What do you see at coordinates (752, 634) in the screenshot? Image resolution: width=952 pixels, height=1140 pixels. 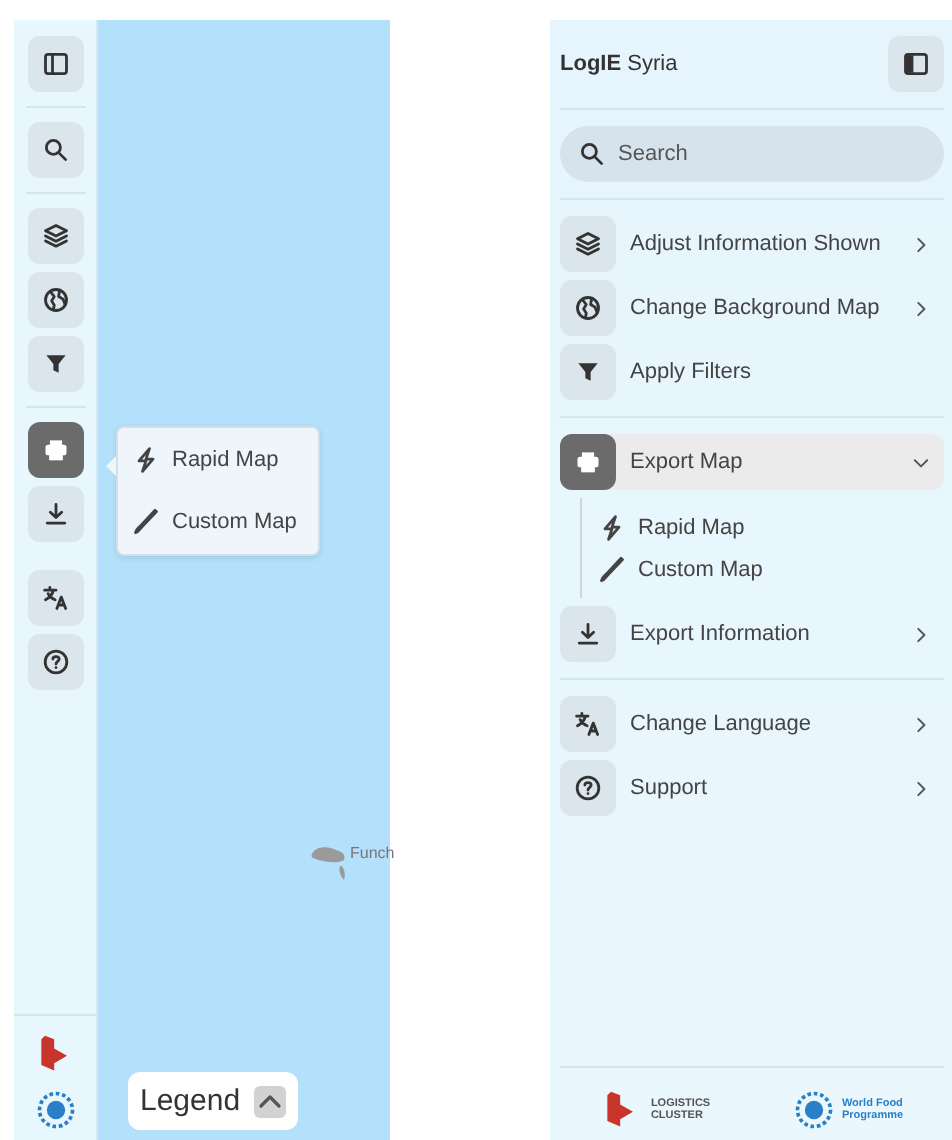 I see `menu-item: Export Information` at bounding box center [752, 634].